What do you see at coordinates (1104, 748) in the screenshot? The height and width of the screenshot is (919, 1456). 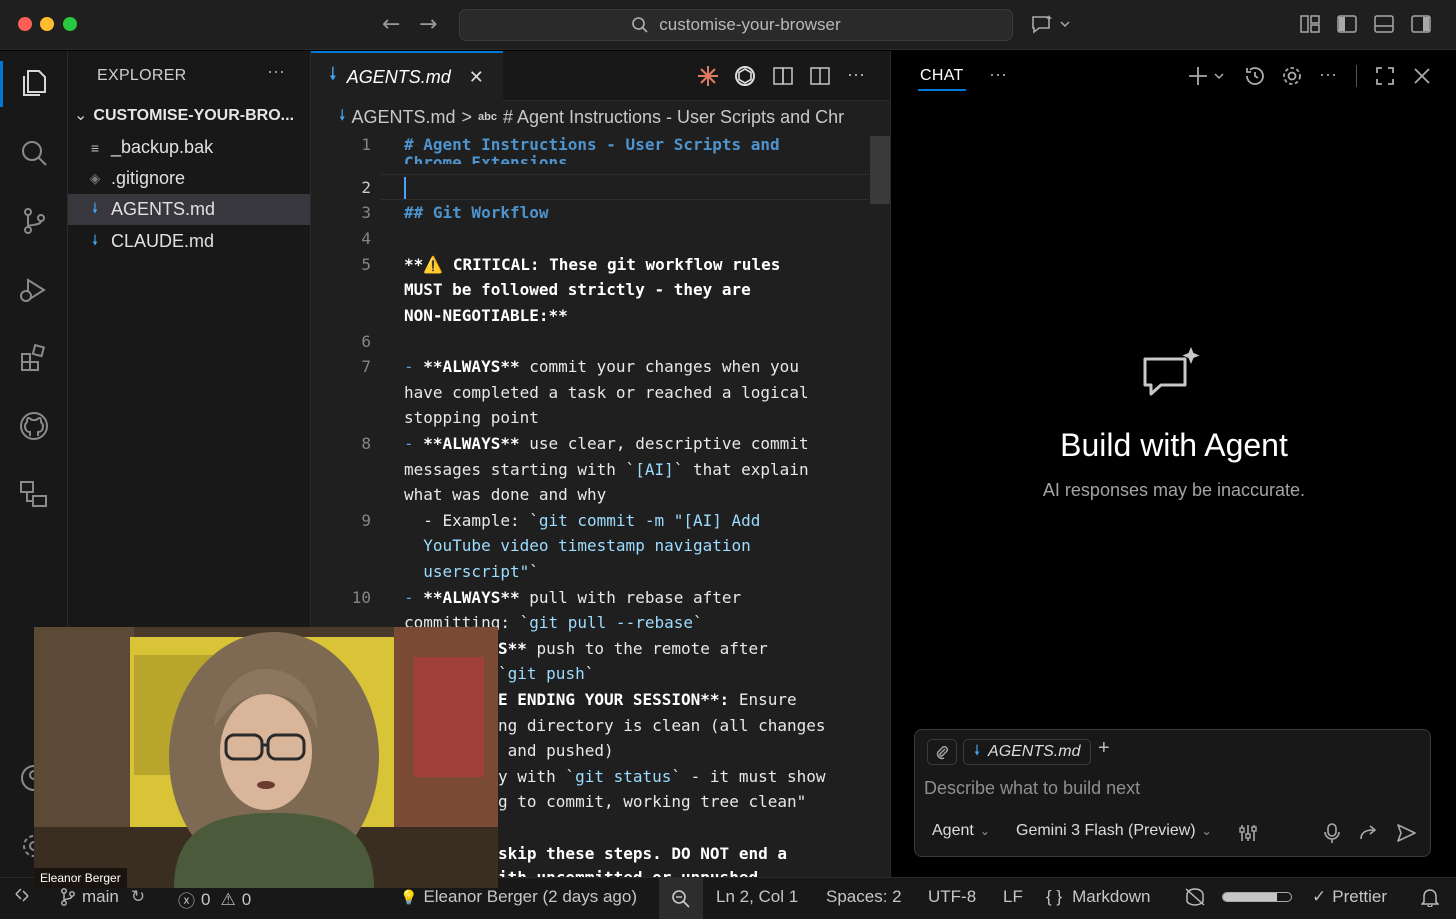 I see `add-context-plus-icon: +` at bounding box center [1104, 748].